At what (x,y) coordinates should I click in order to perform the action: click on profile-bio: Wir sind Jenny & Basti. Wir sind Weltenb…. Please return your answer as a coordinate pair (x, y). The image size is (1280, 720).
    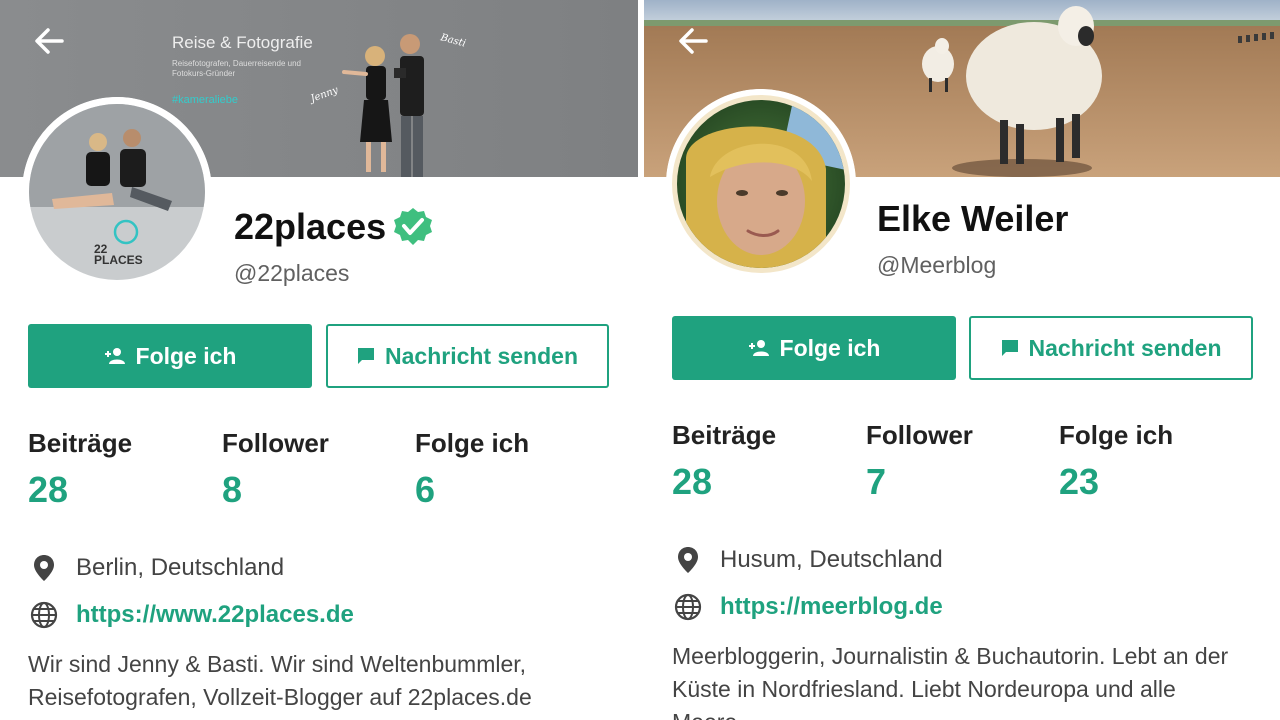
    Looking at the image, I should click on (280, 680).